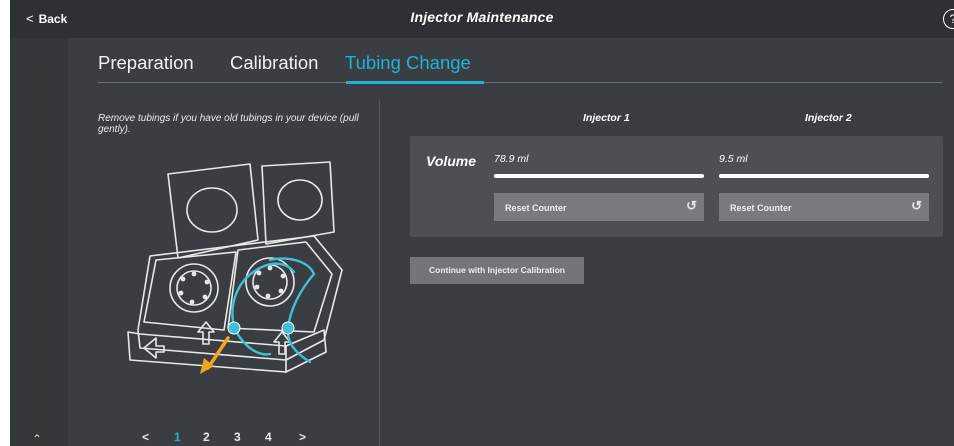  Describe the element at coordinates (37, 439) in the screenshot. I see `chevron-up-icon: ⌃` at that location.